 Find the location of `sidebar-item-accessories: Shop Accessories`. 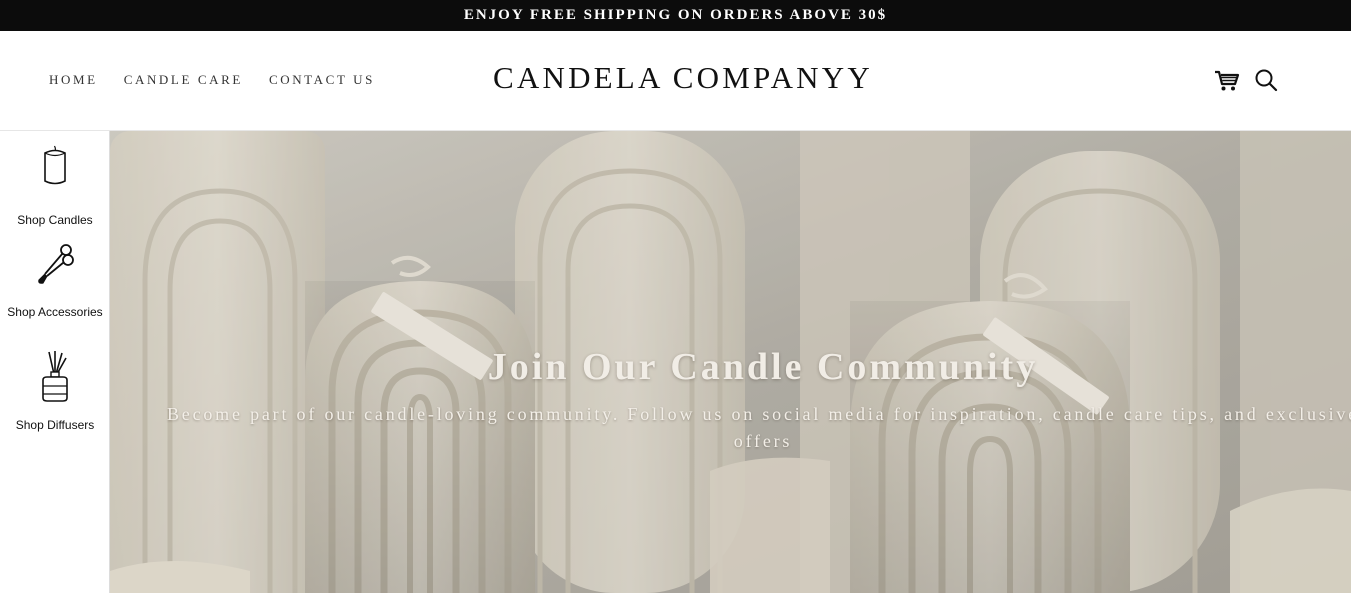

sidebar-item-accessories: Shop Accessories is located at coordinates (55, 280).